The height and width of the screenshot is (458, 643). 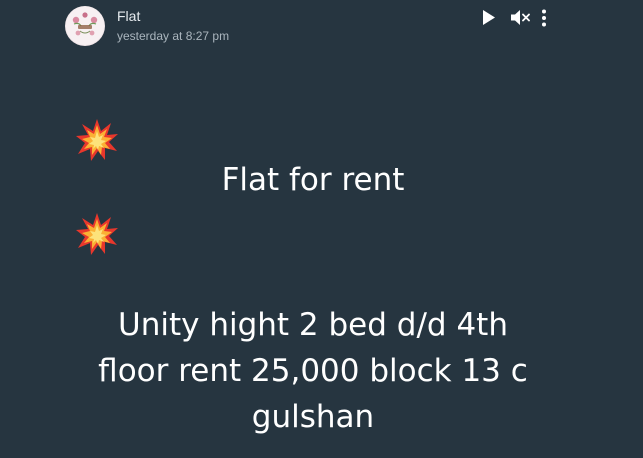 What do you see at coordinates (321, 30) in the screenshot?
I see `post-header: Flat yesterday at 8:27 pm` at bounding box center [321, 30].